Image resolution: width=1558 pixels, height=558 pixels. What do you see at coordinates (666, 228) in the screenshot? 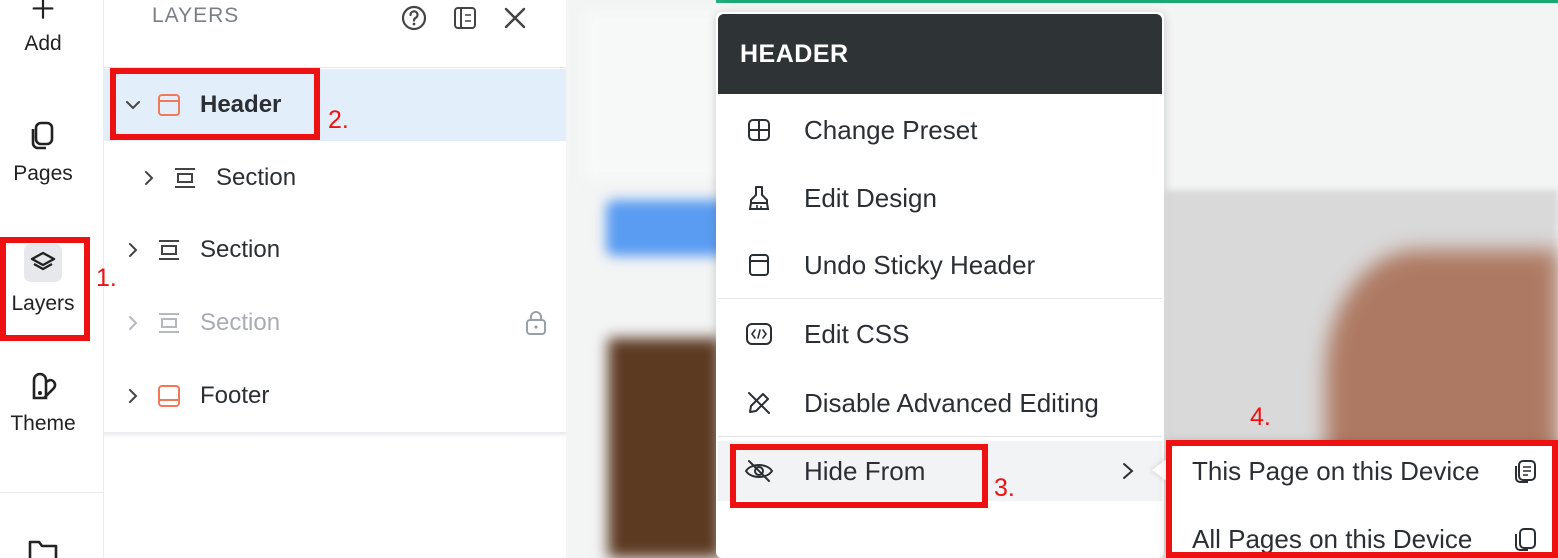
I see `blurred-button` at bounding box center [666, 228].